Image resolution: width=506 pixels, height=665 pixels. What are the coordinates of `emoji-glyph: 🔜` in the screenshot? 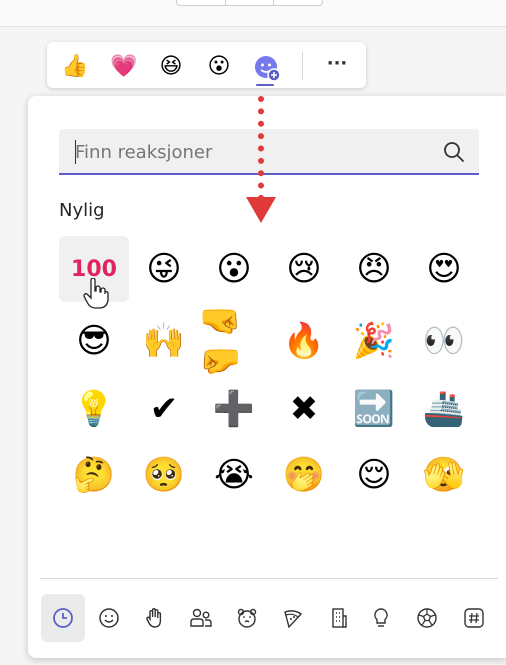 It's located at (374, 409).